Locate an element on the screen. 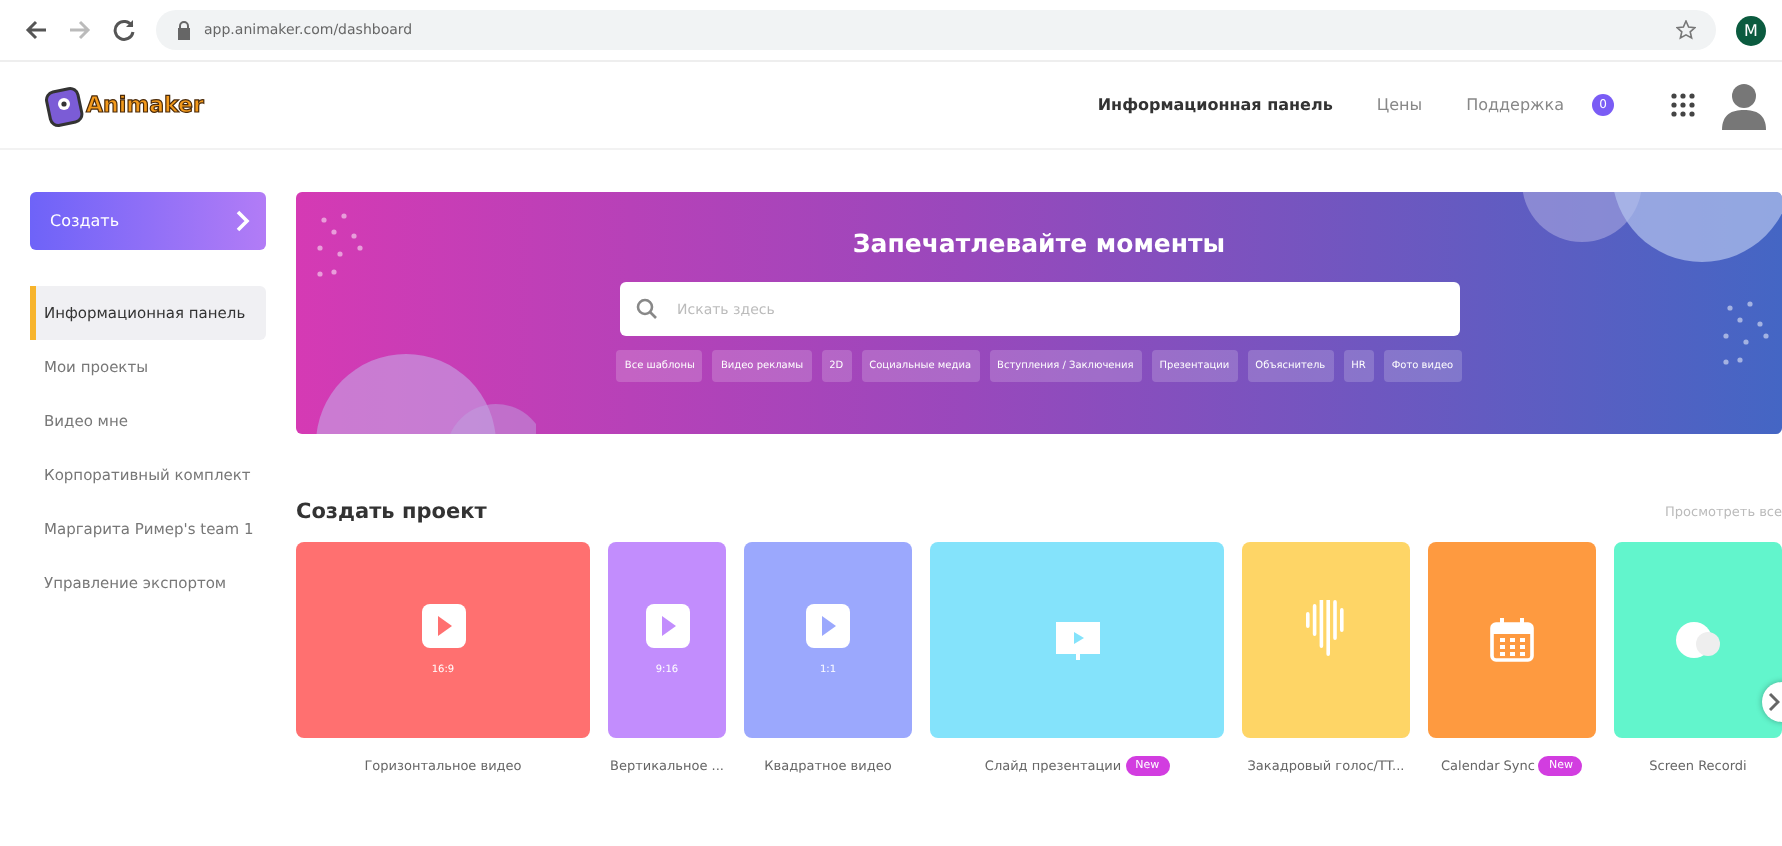 Image resolution: width=1782 pixels, height=846 pixels. lock-icon is located at coordinates (184, 30).